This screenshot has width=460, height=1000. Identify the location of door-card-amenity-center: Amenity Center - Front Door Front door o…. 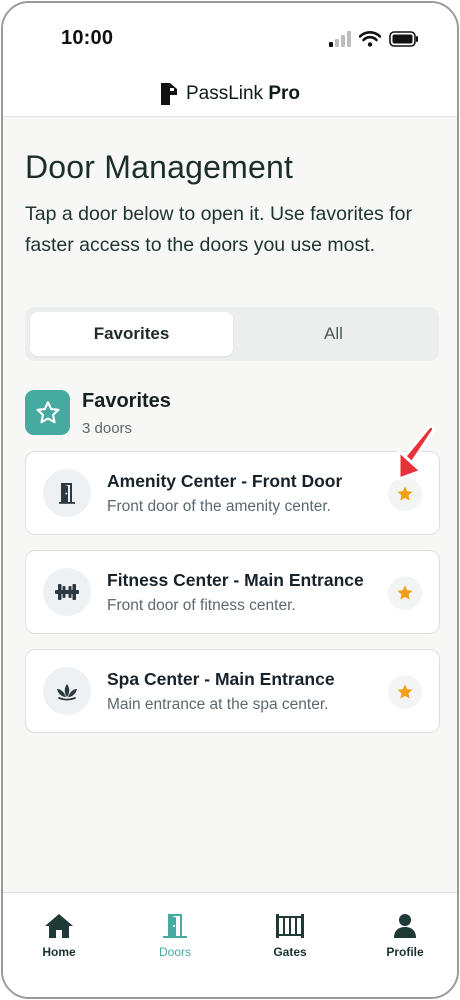
(232, 493).